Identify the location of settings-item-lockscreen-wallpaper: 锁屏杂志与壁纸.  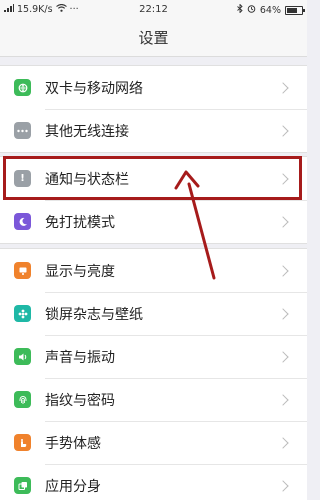
(153, 313).